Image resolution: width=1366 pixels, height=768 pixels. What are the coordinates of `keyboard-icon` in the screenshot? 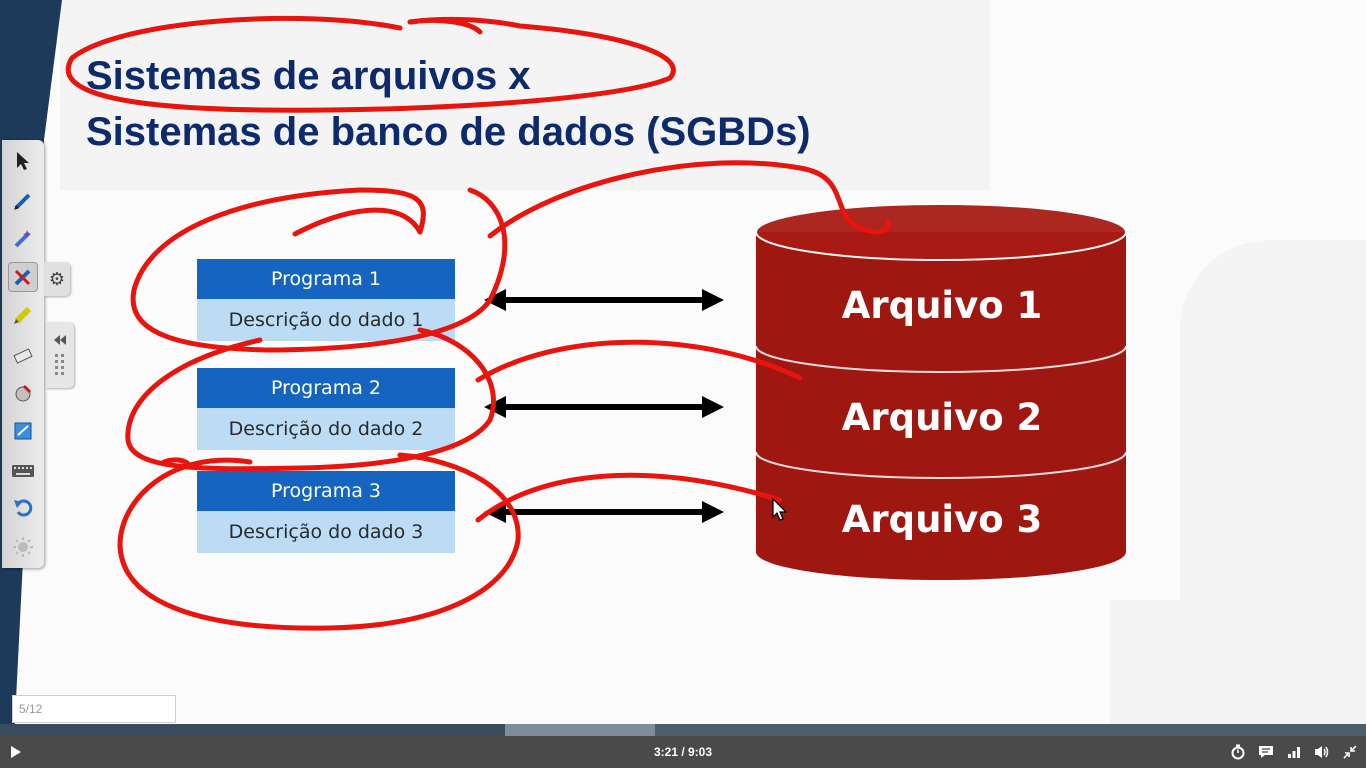 It's located at (23, 471).